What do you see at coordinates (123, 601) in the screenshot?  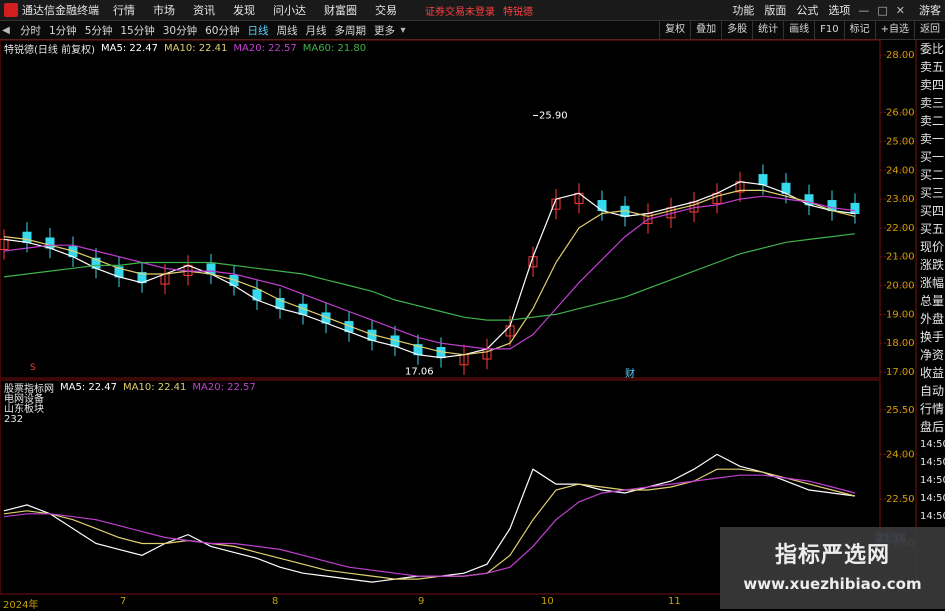 I see `date-jul: 7` at bounding box center [123, 601].